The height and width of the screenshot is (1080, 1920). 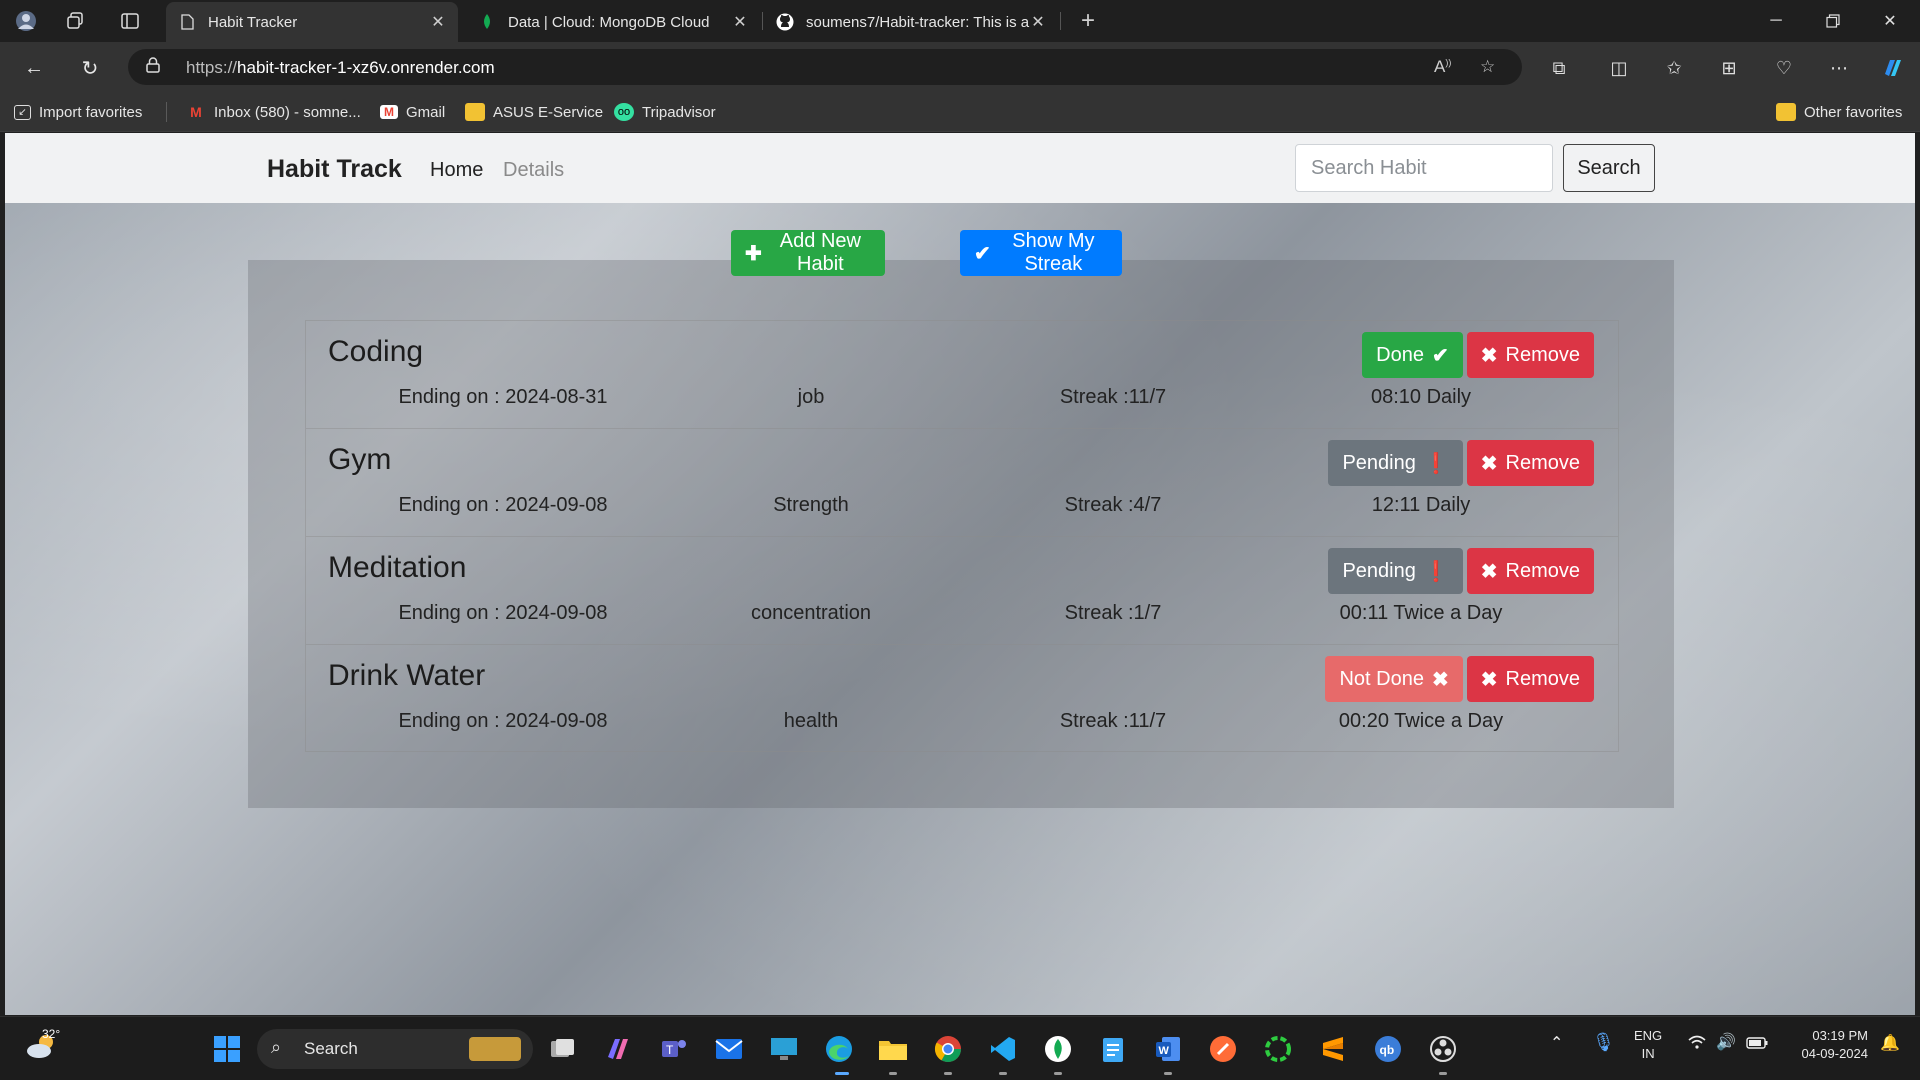 I want to click on qbittorrent-icon: qb, so click(x=1388, y=1049).